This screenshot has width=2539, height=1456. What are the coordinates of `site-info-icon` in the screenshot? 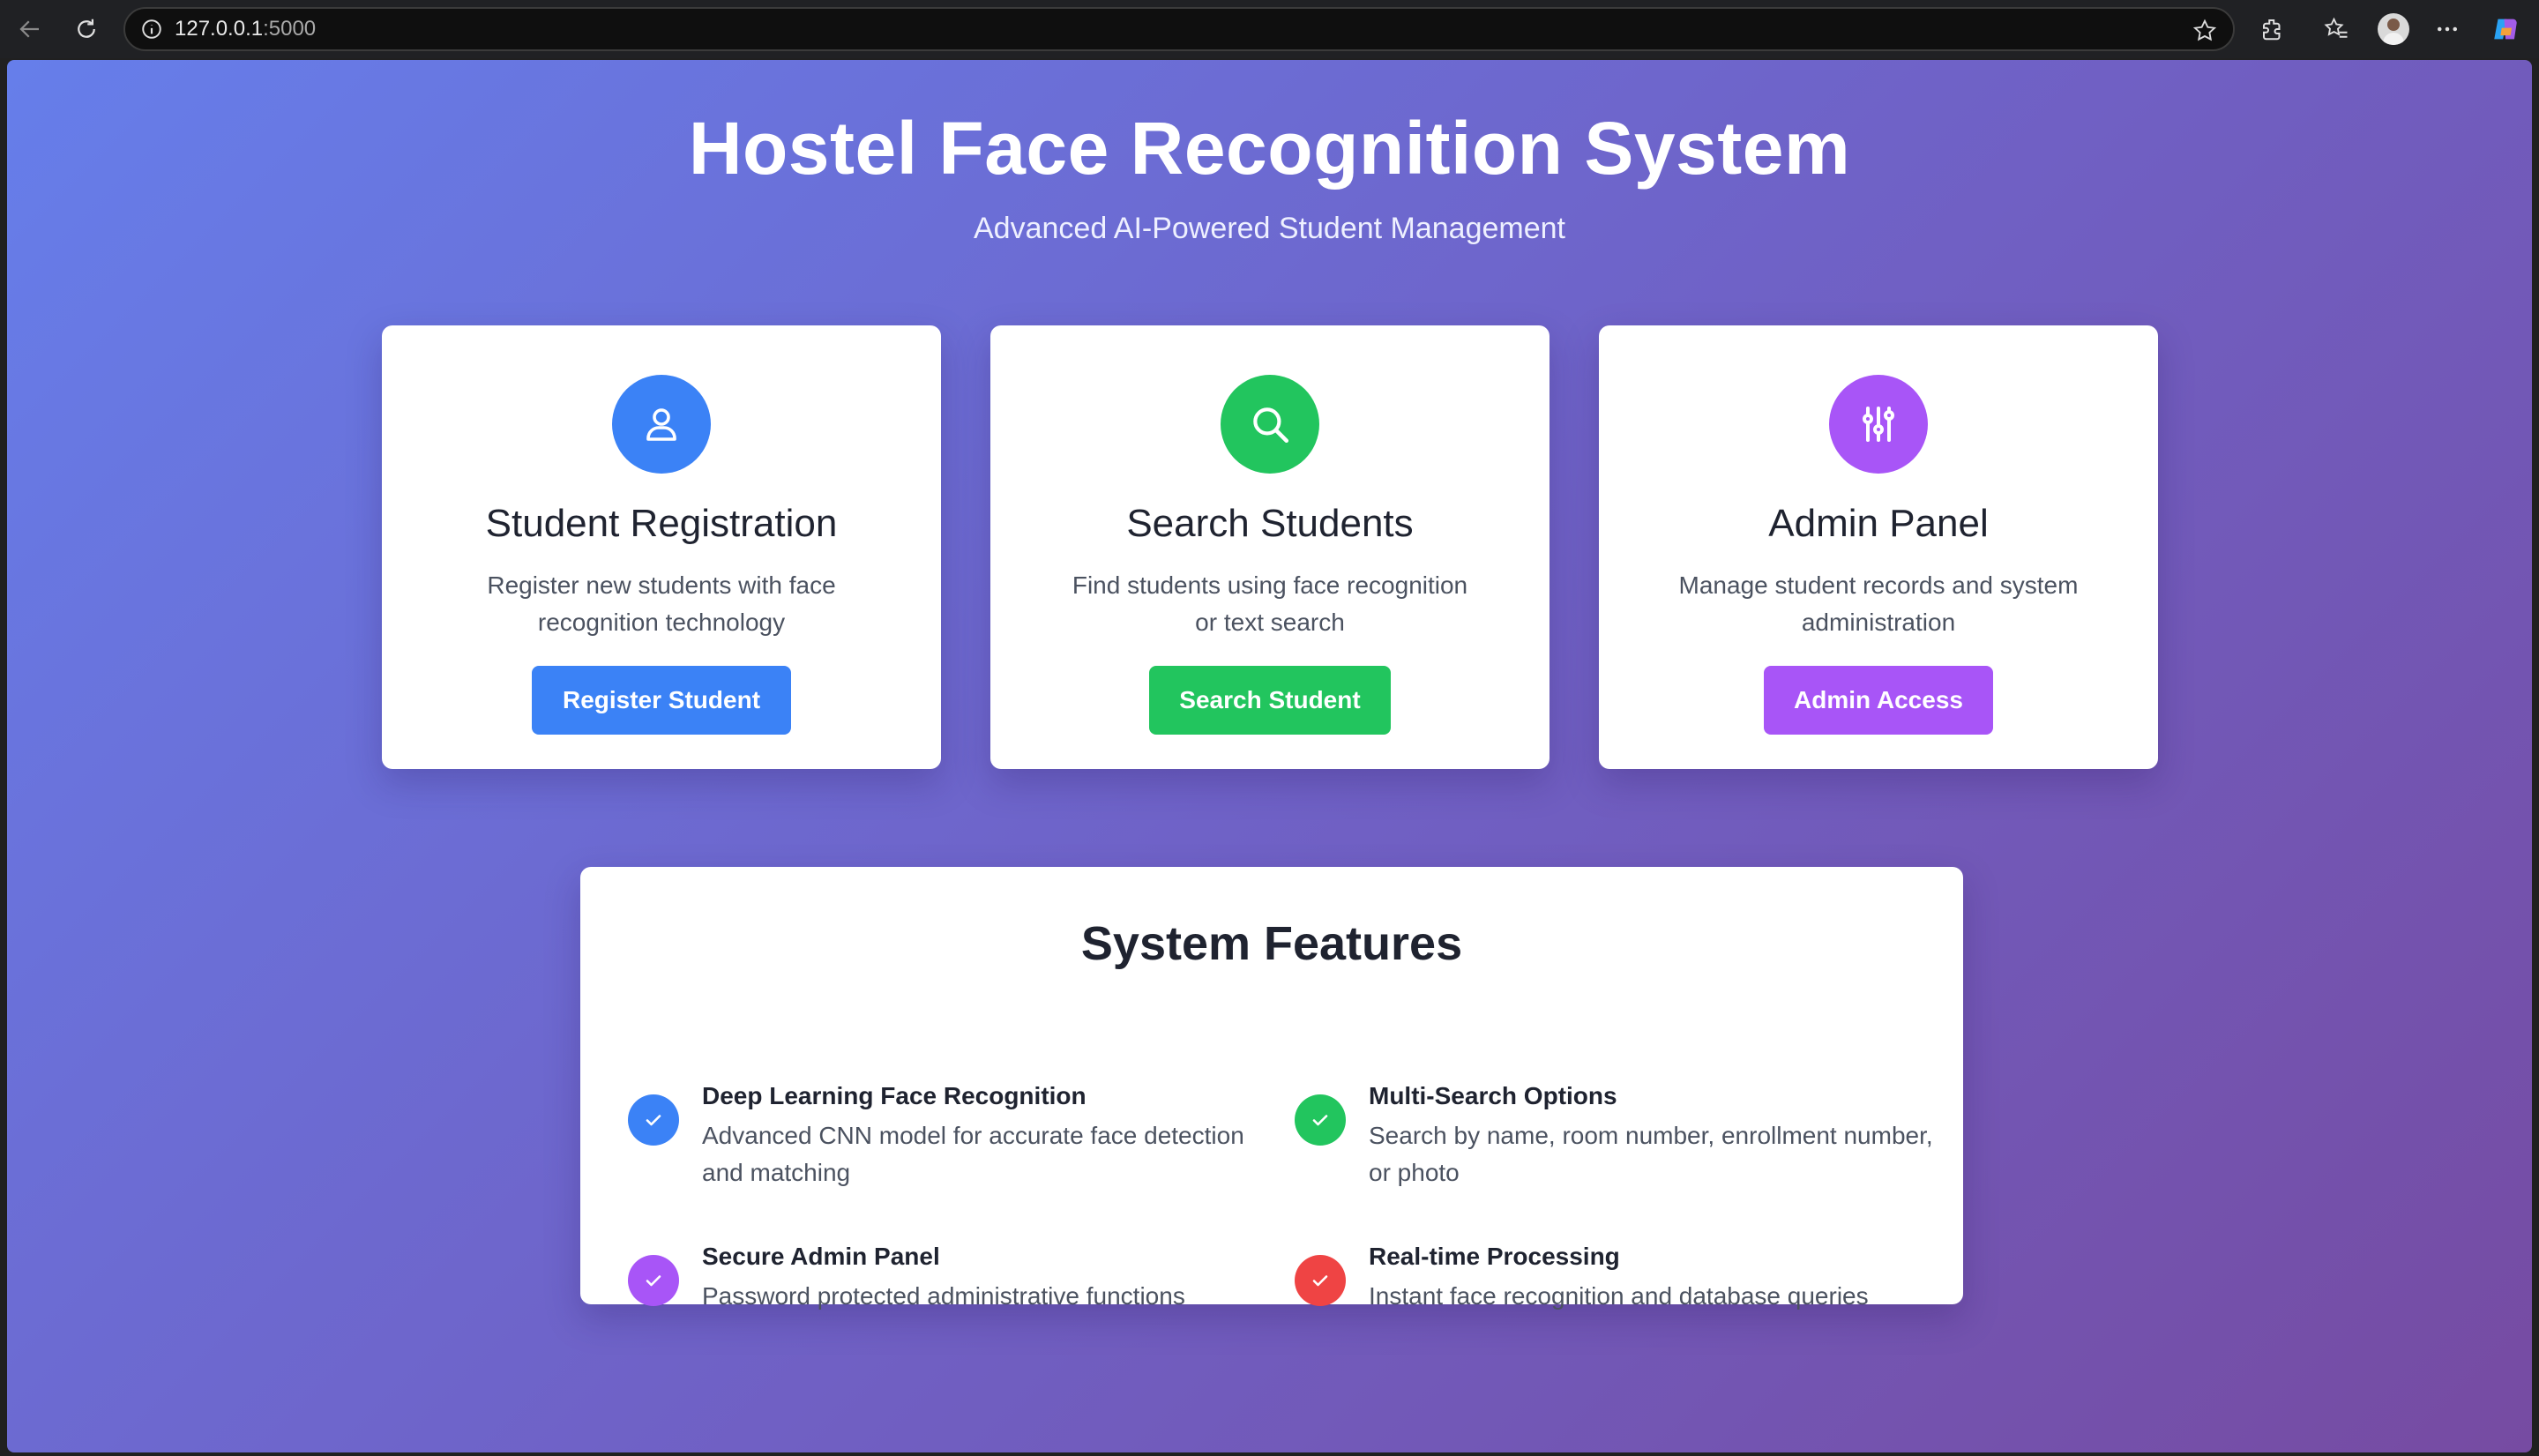 It's located at (152, 29).